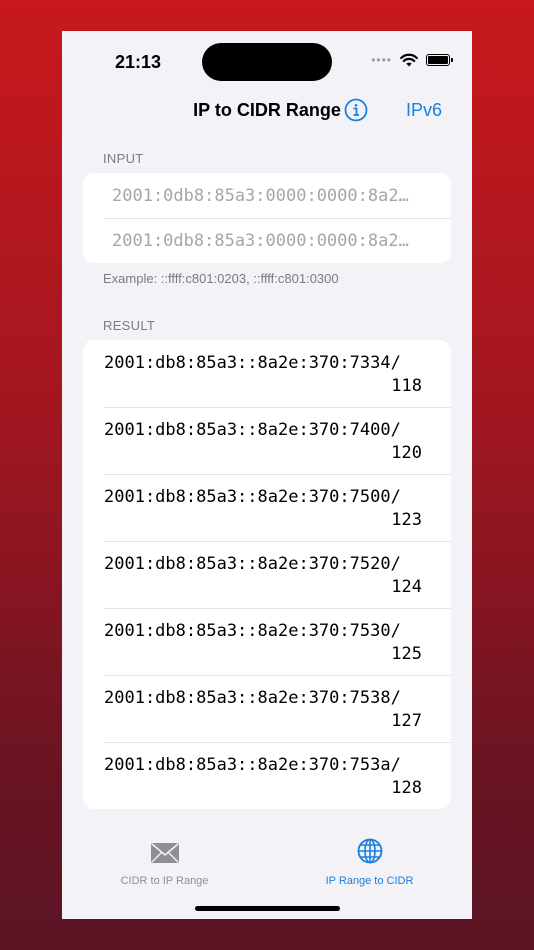 The image size is (534, 950). Describe the element at coordinates (252, 698) in the screenshot. I see `result-address: 2001:db8:85a3::8a2e:370:7538/` at that location.